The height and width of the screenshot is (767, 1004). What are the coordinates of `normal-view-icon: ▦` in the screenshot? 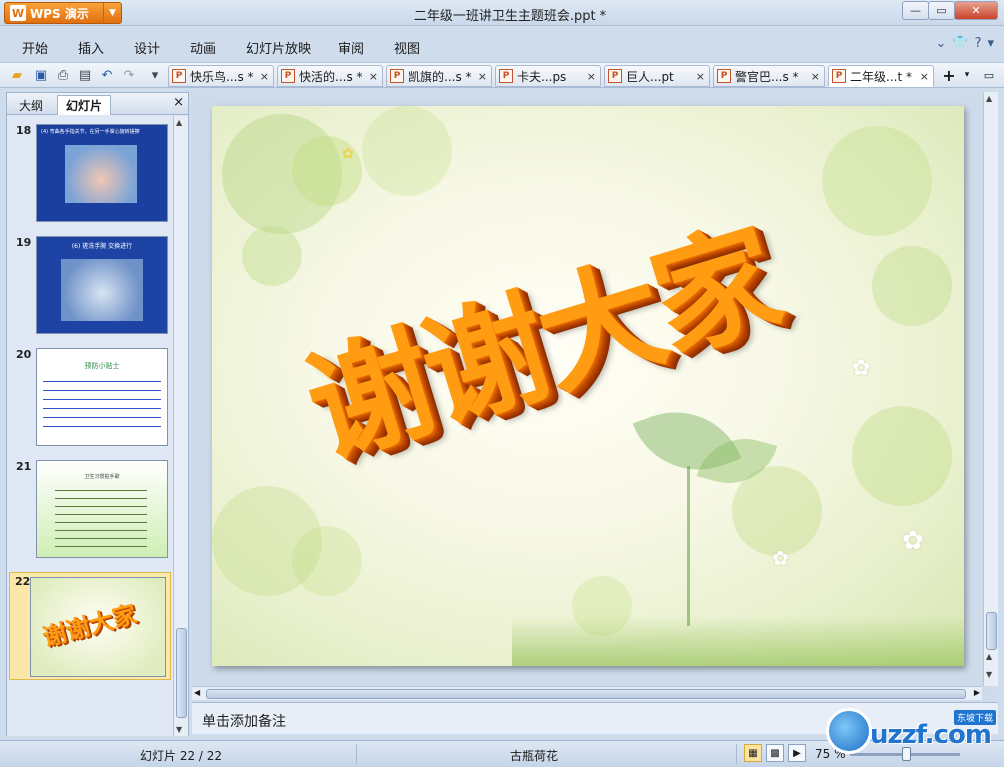 It's located at (753, 753).